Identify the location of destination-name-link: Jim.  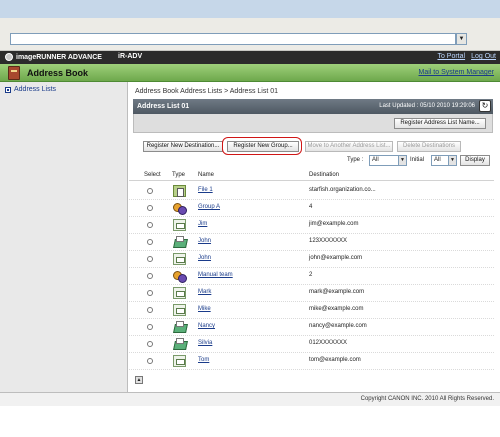
(202, 224).